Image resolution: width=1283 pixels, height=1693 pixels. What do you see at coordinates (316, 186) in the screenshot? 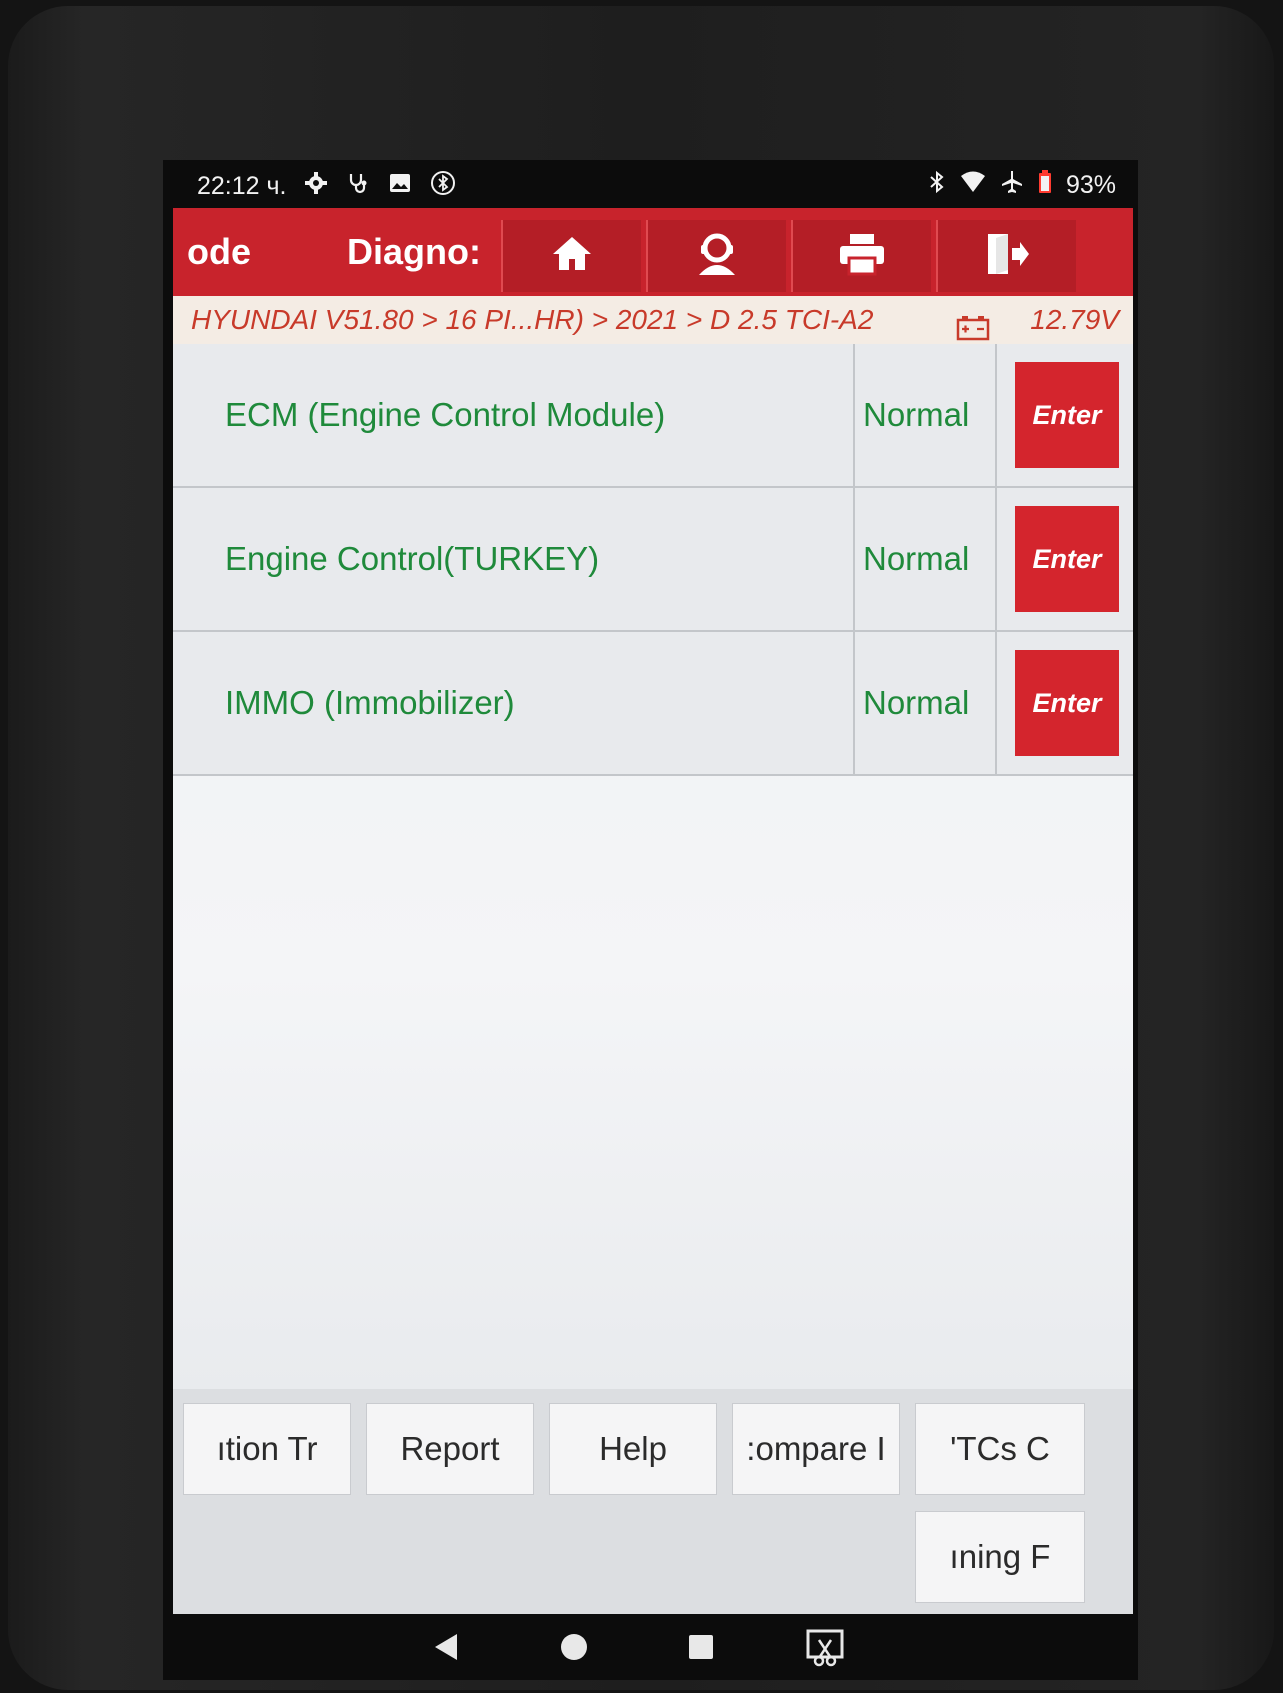
I see `gear-icon` at bounding box center [316, 186].